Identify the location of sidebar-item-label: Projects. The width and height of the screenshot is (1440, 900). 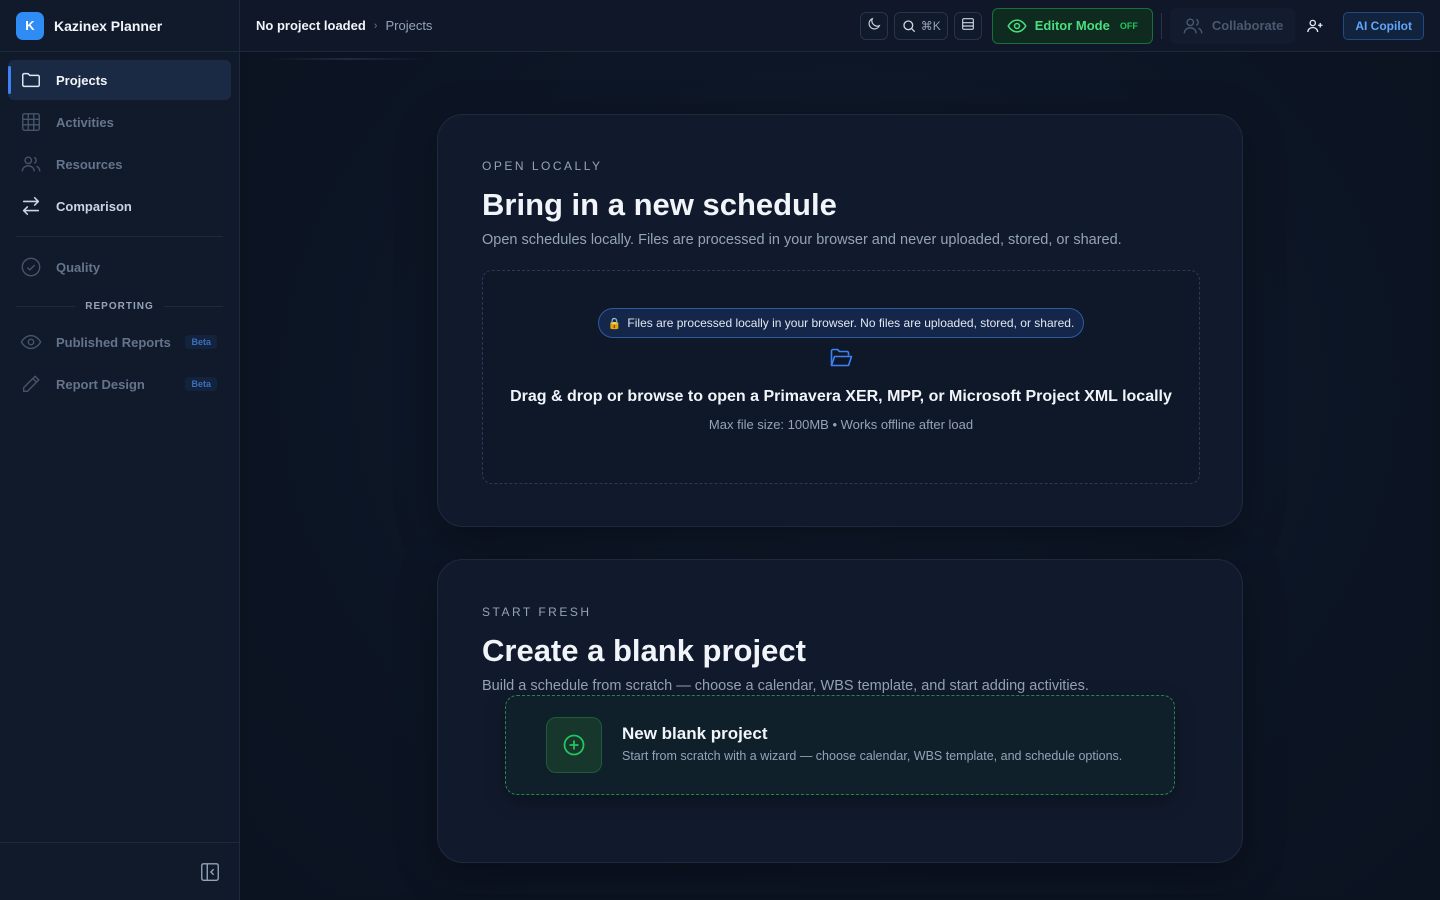
(82, 80).